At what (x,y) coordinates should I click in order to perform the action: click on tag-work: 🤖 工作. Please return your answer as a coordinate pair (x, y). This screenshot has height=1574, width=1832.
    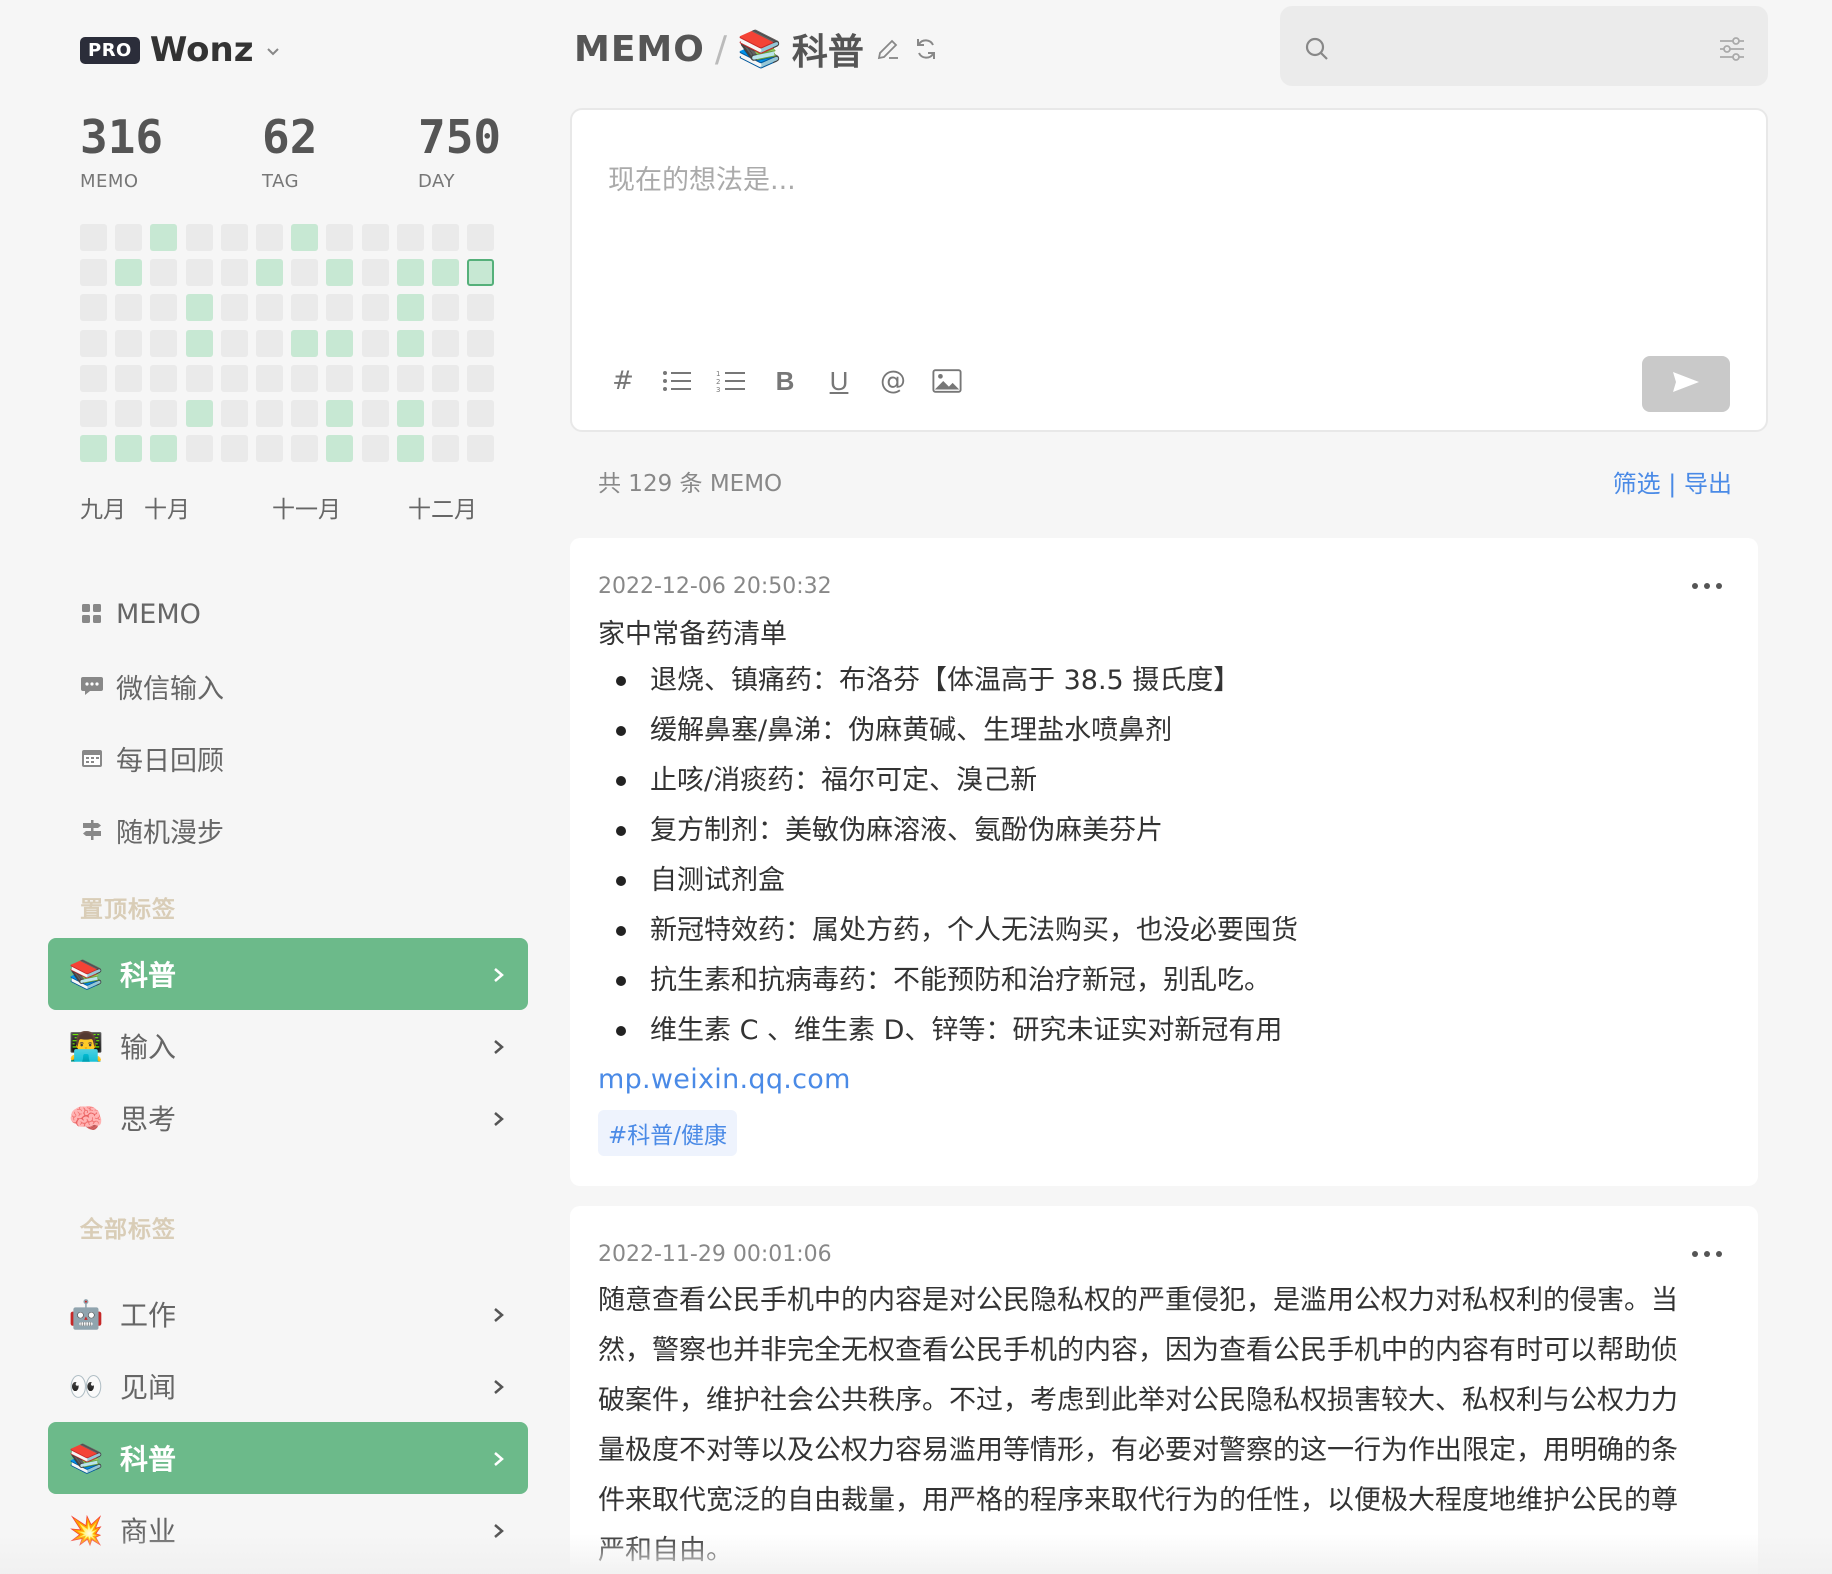
    Looking at the image, I should click on (288, 1314).